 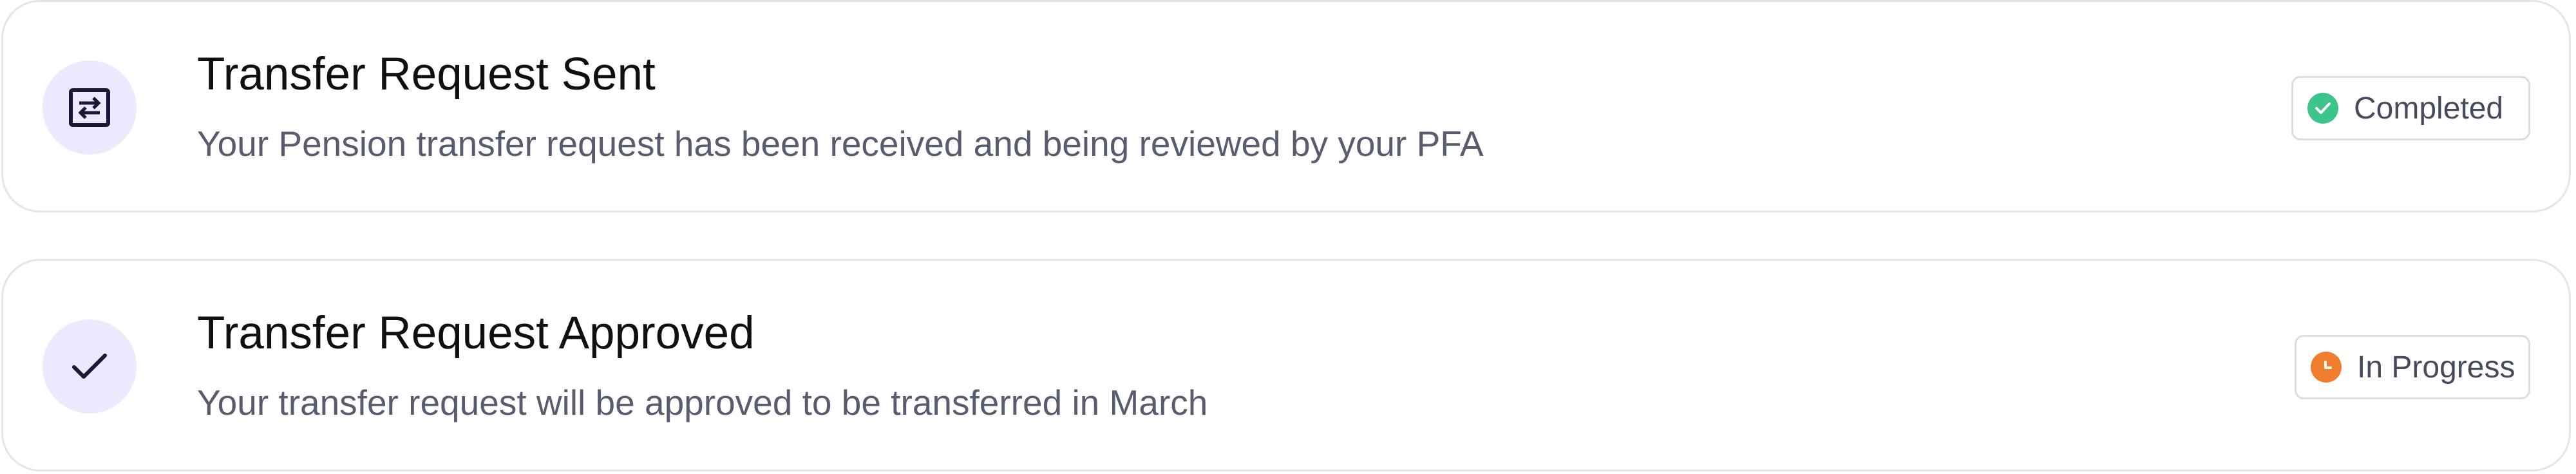 I want to click on step-title: Transfer Request Approved, so click(x=476, y=334).